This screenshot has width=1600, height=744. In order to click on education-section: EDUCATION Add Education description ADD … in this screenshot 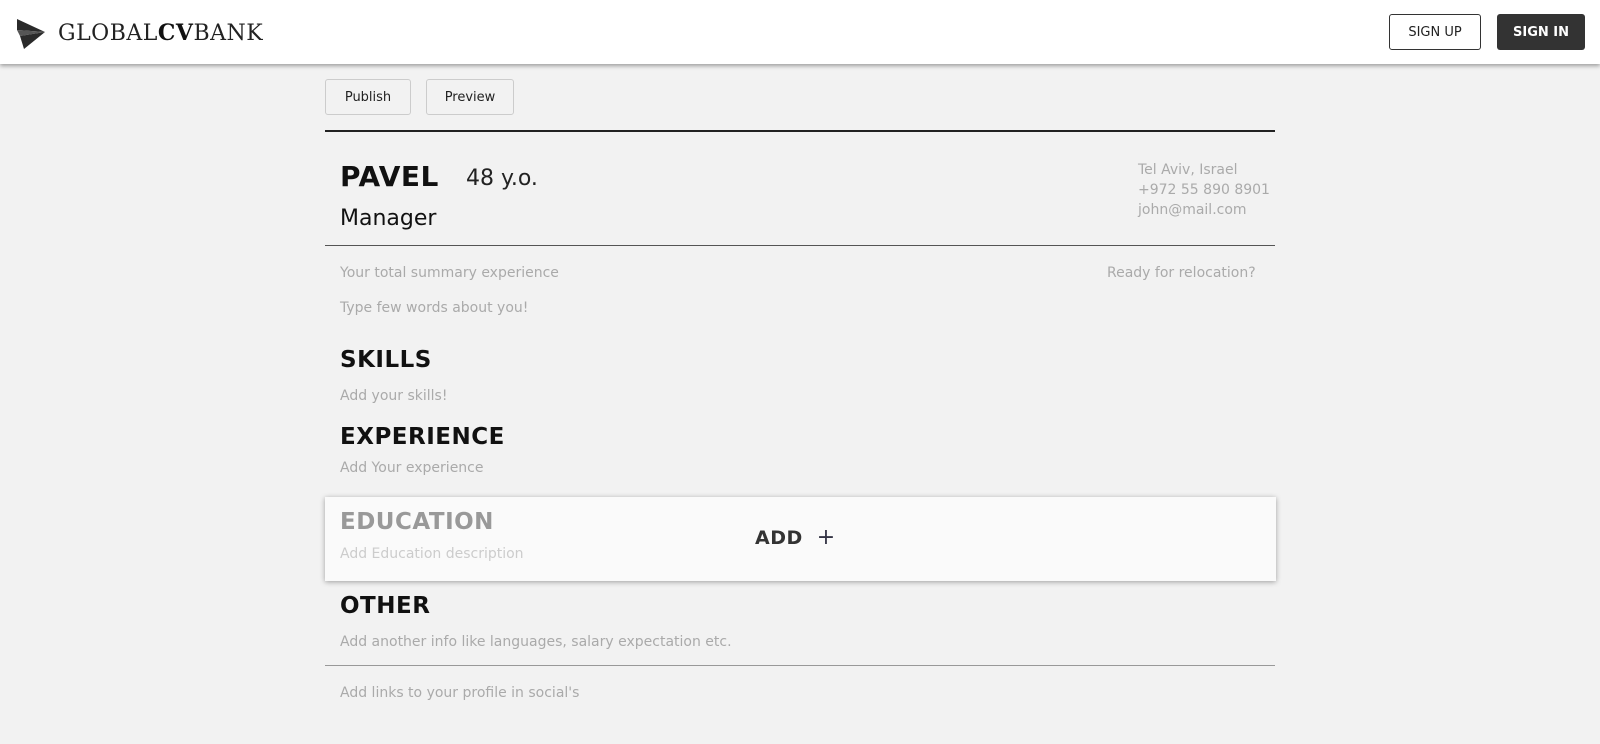, I will do `click(800, 539)`.